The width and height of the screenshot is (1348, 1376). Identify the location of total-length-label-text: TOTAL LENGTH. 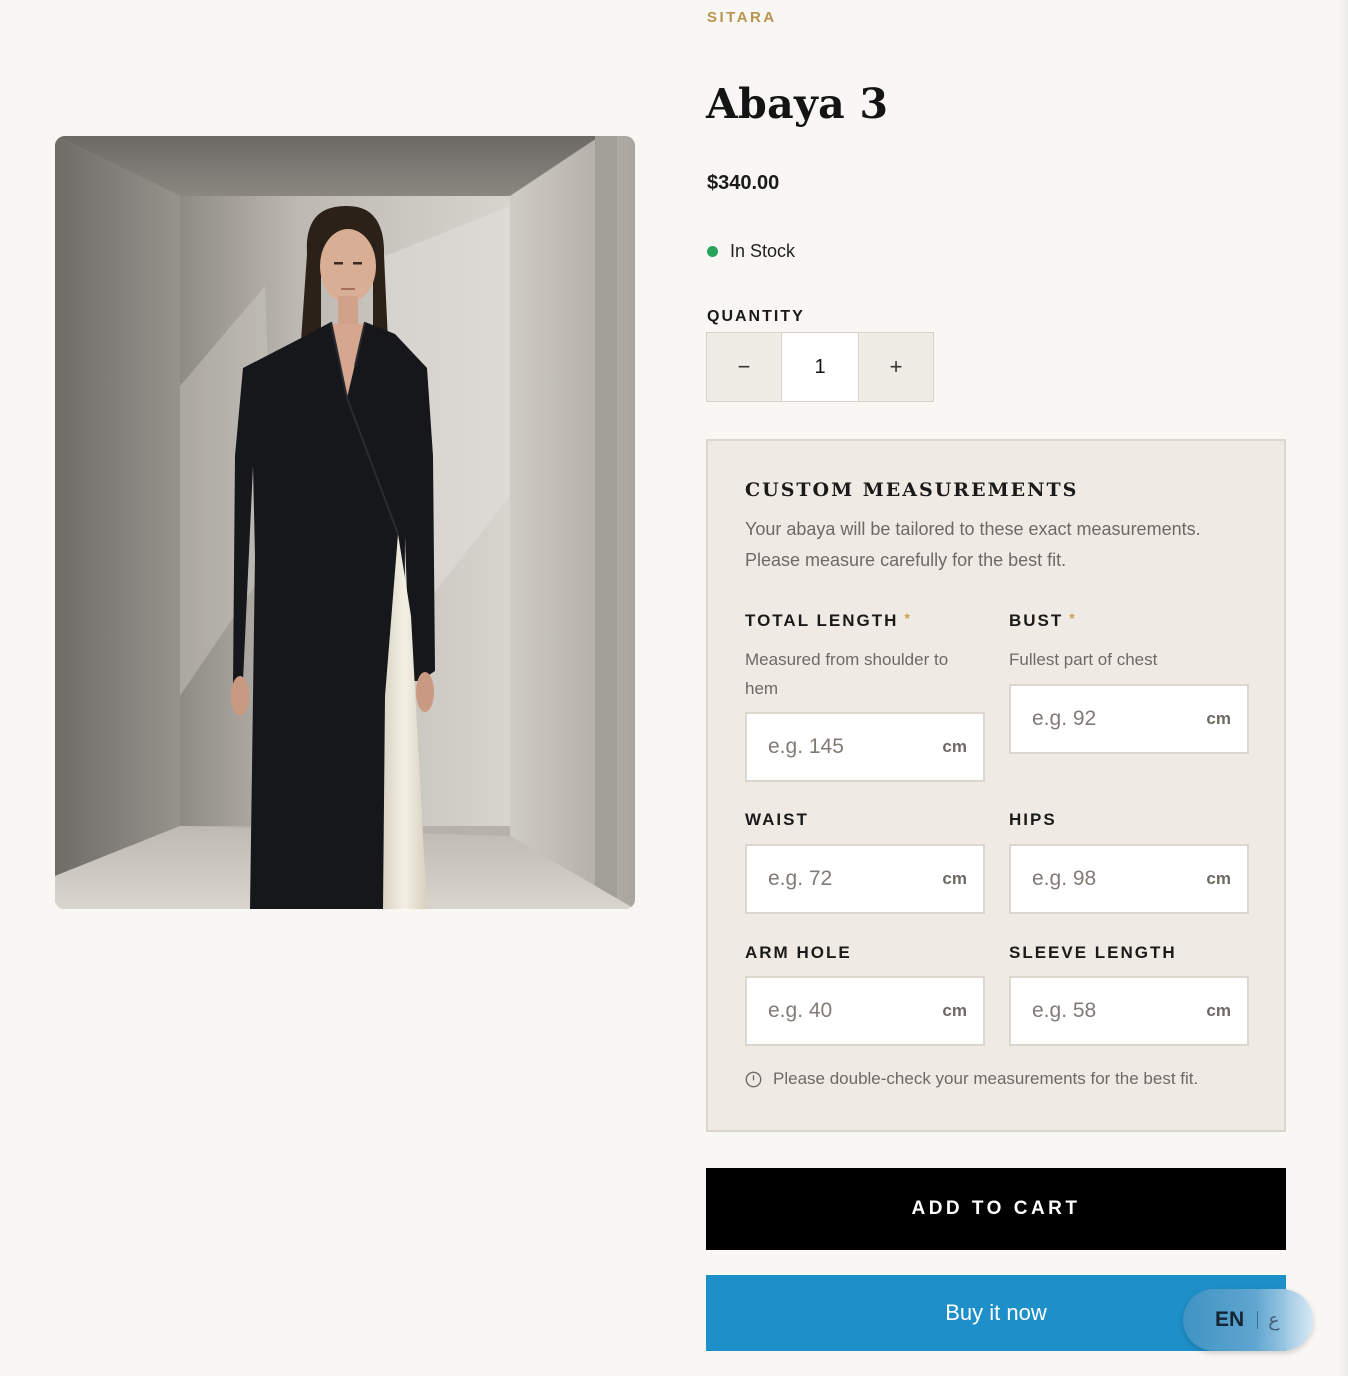
(822, 620).